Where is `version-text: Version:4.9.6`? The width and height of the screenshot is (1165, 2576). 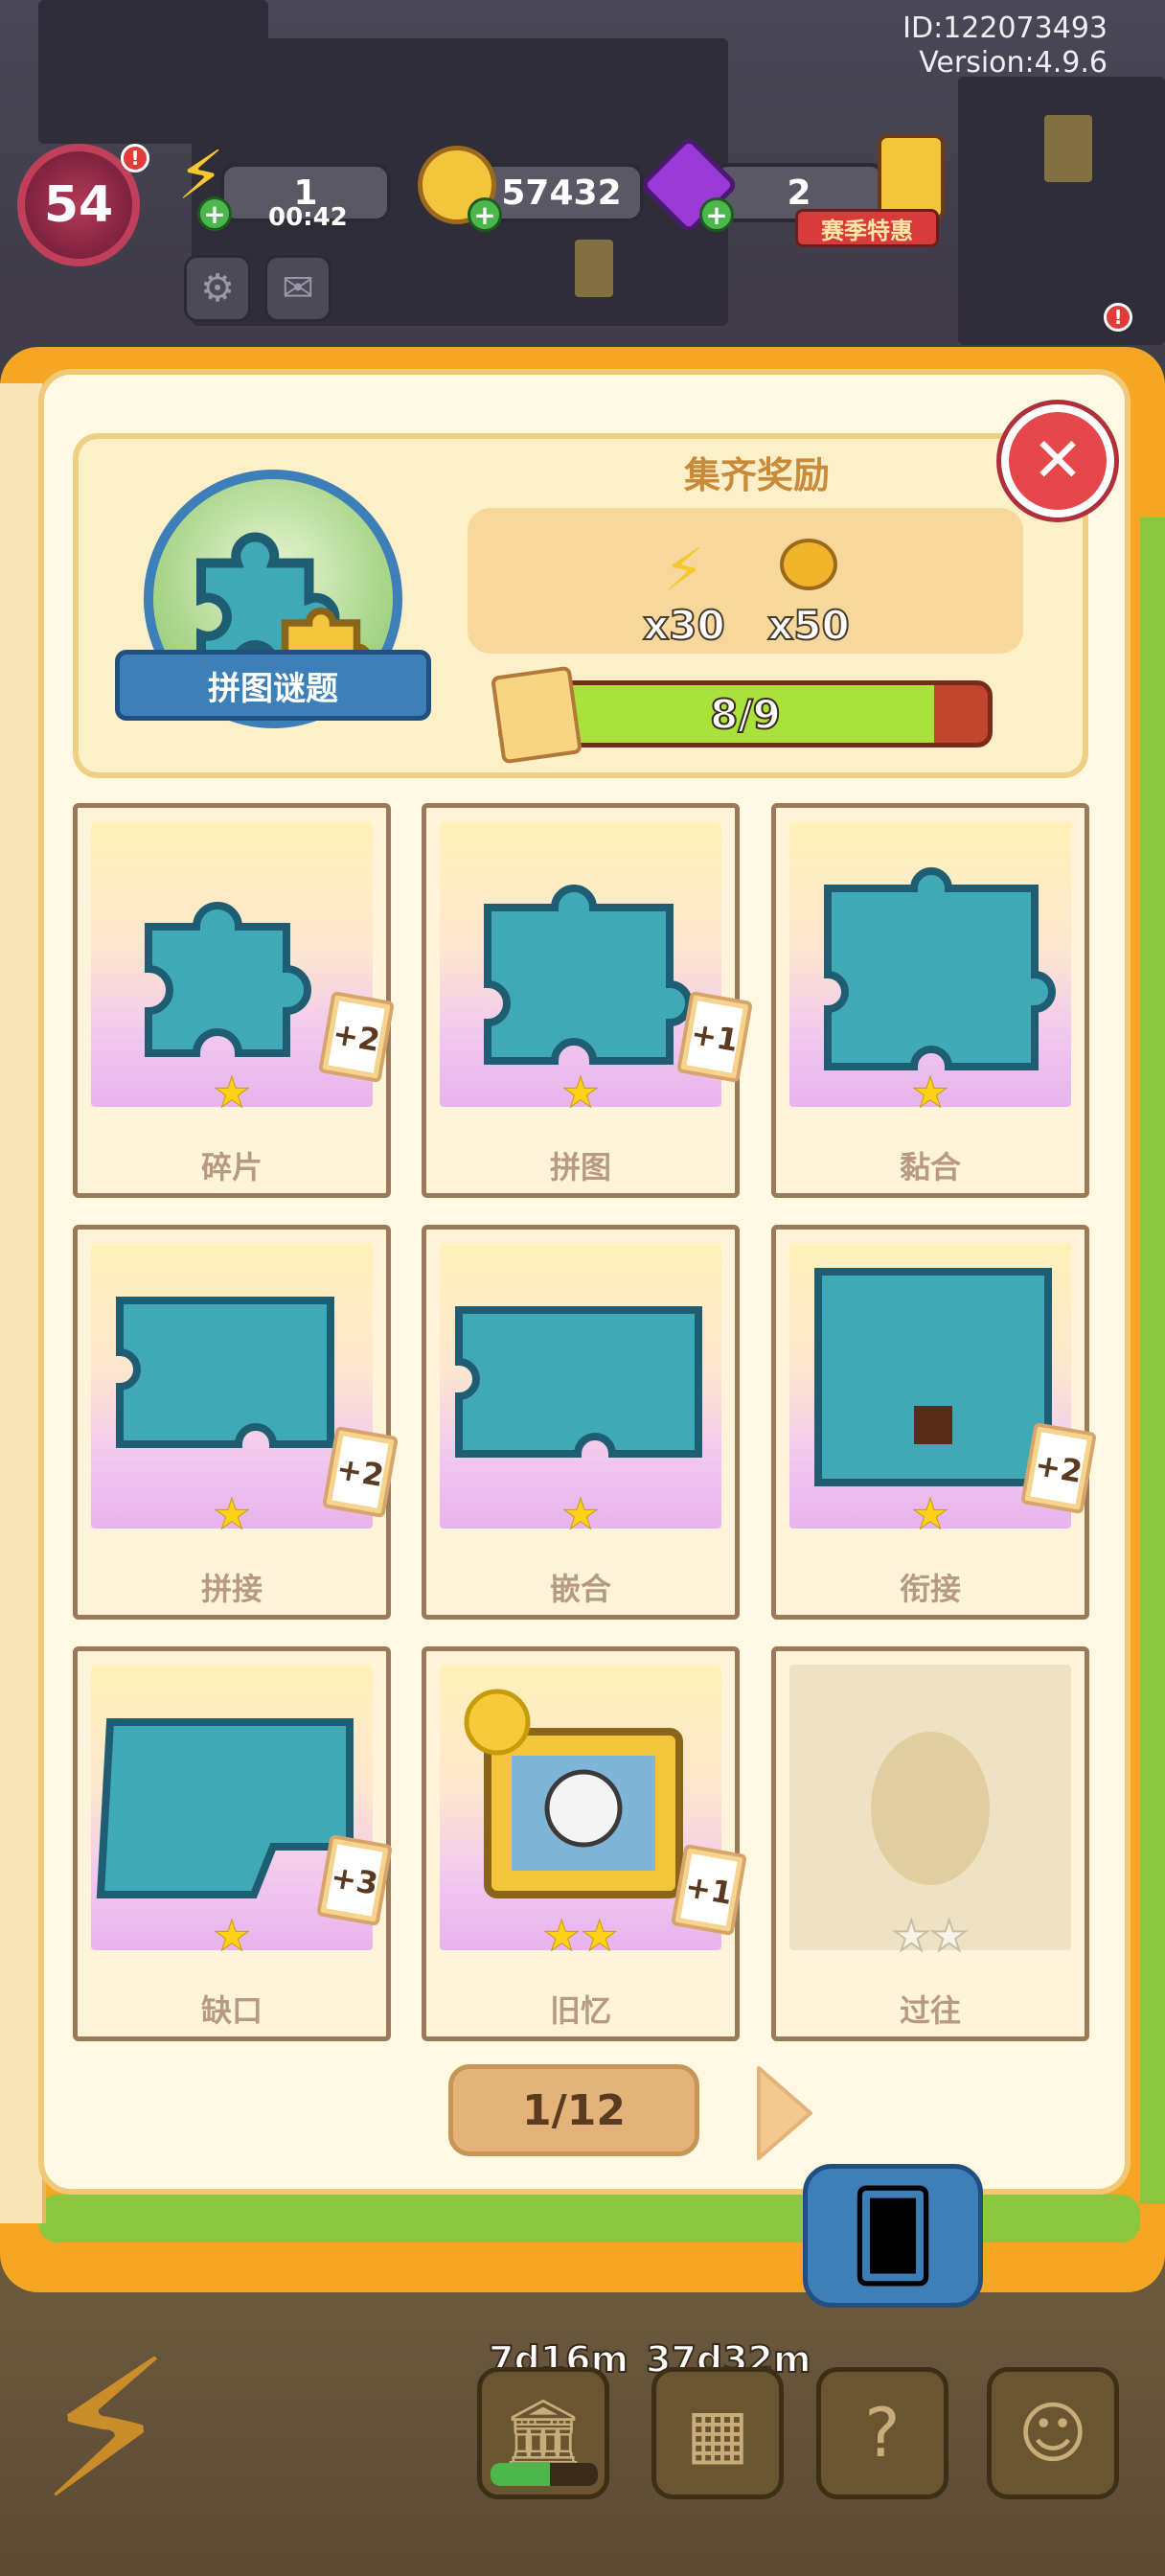
version-text: Version:4.9.6 is located at coordinates (1013, 63).